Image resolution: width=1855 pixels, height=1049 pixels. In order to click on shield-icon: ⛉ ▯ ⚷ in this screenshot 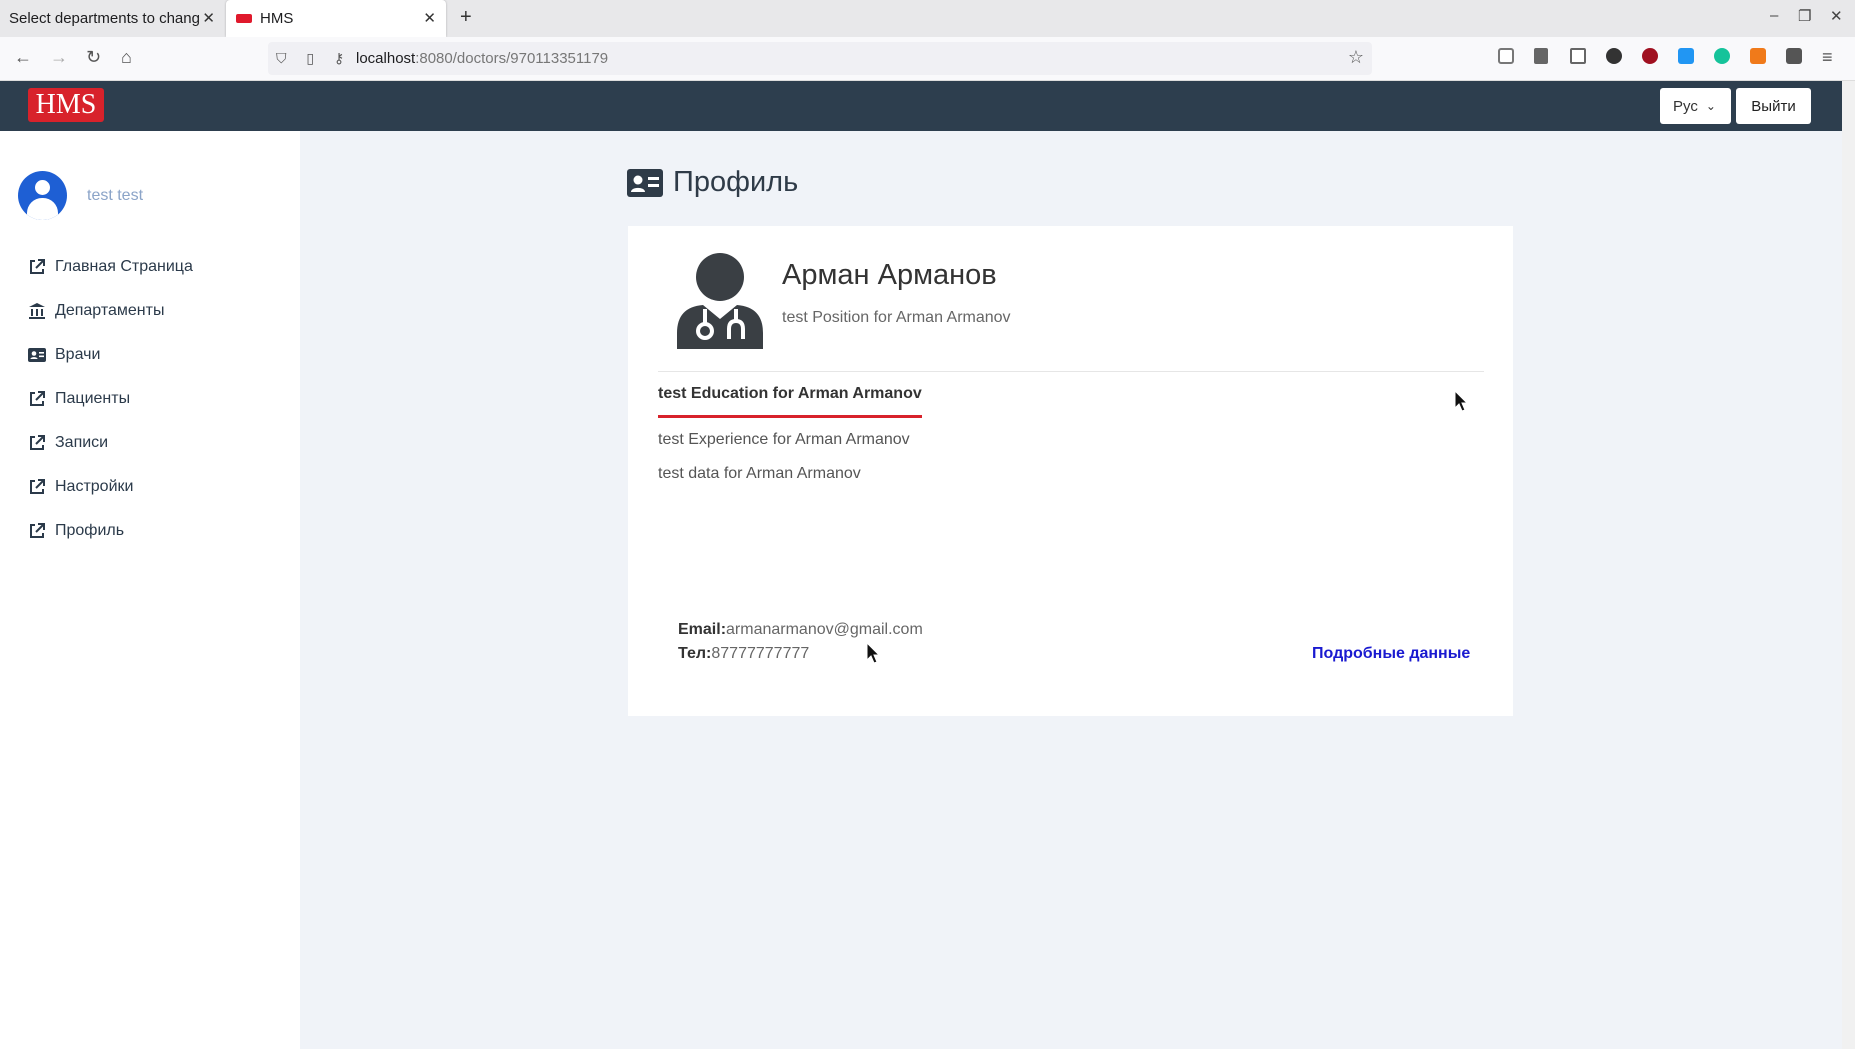, I will do `click(314, 58)`.